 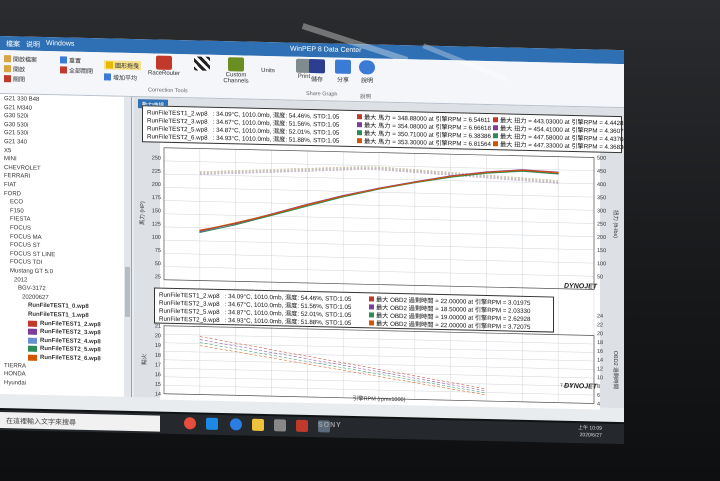 I want to click on lower-y-right-tick-label: 12, so click(x=600, y=369).